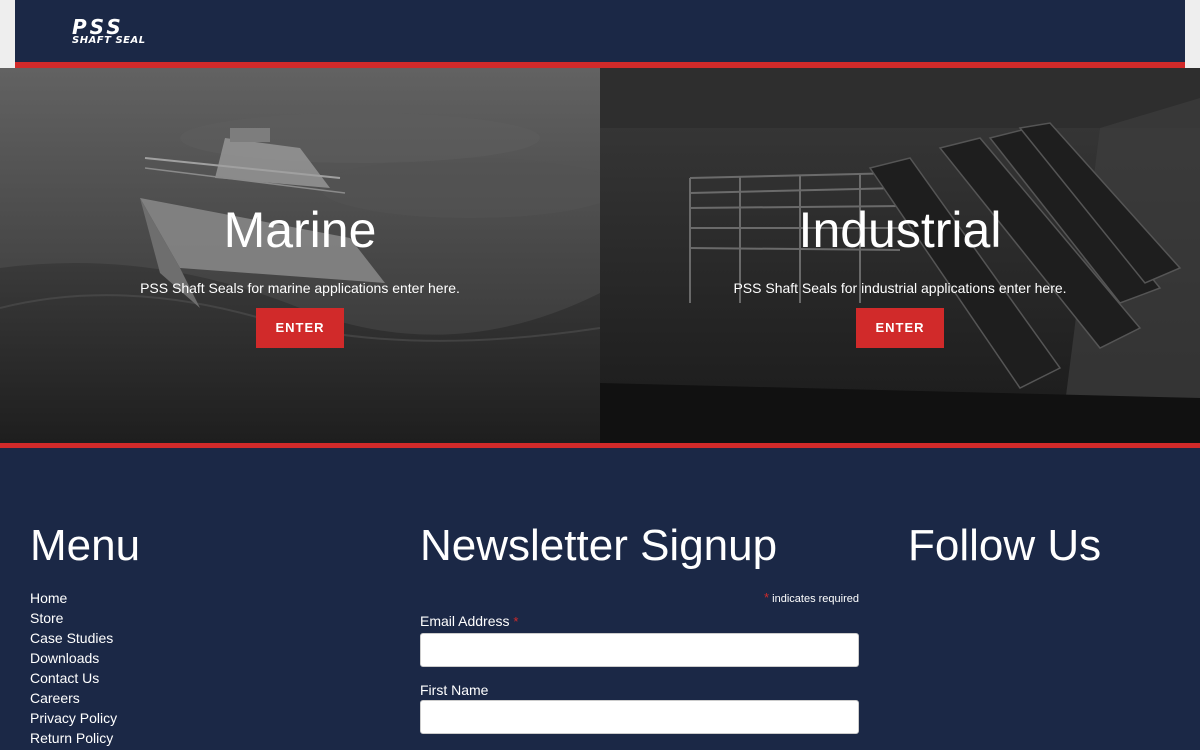  I want to click on first-name-label: First Name, so click(454, 690).